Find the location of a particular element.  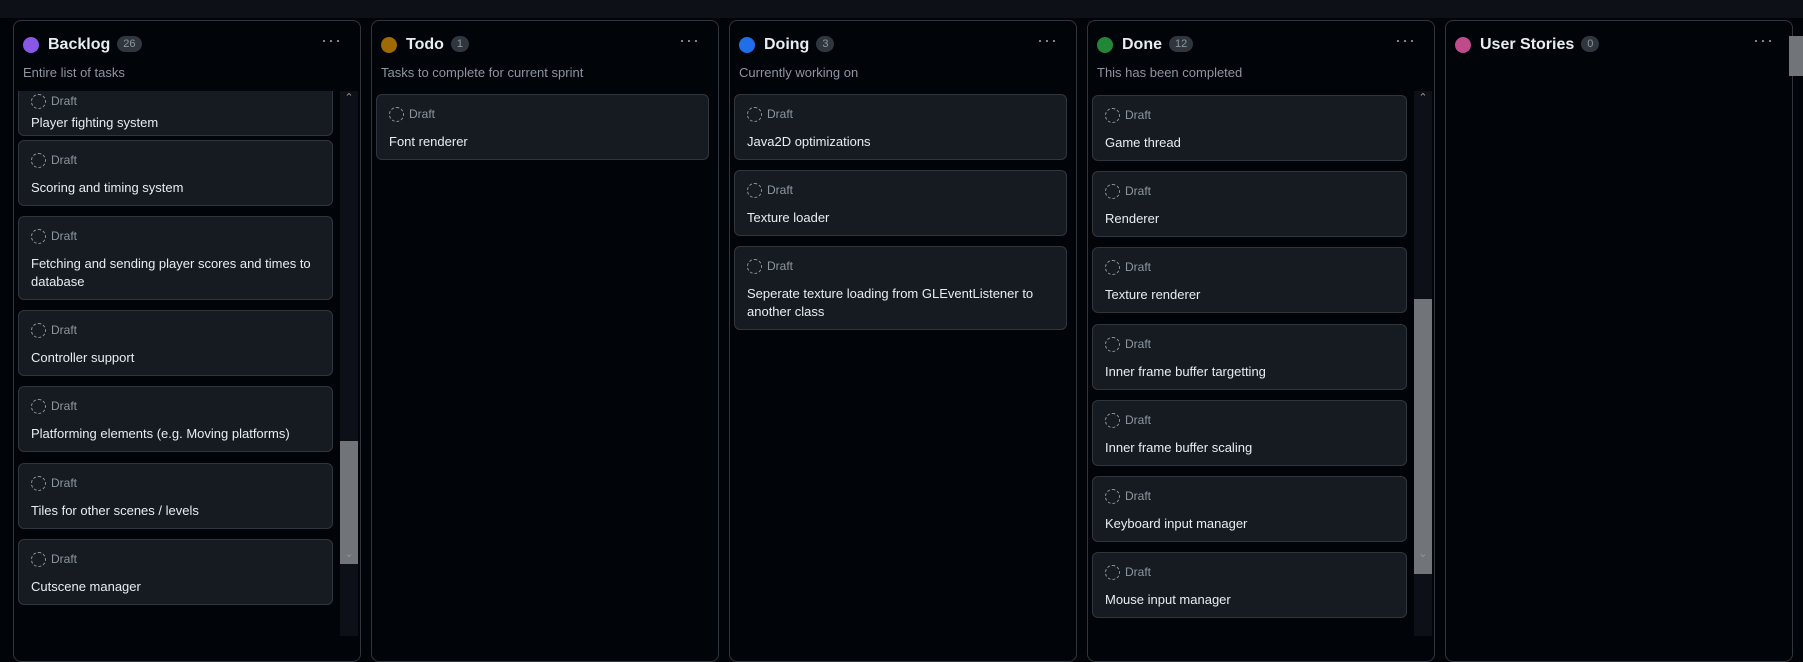

item-count-badge: 3 is located at coordinates (825, 44).